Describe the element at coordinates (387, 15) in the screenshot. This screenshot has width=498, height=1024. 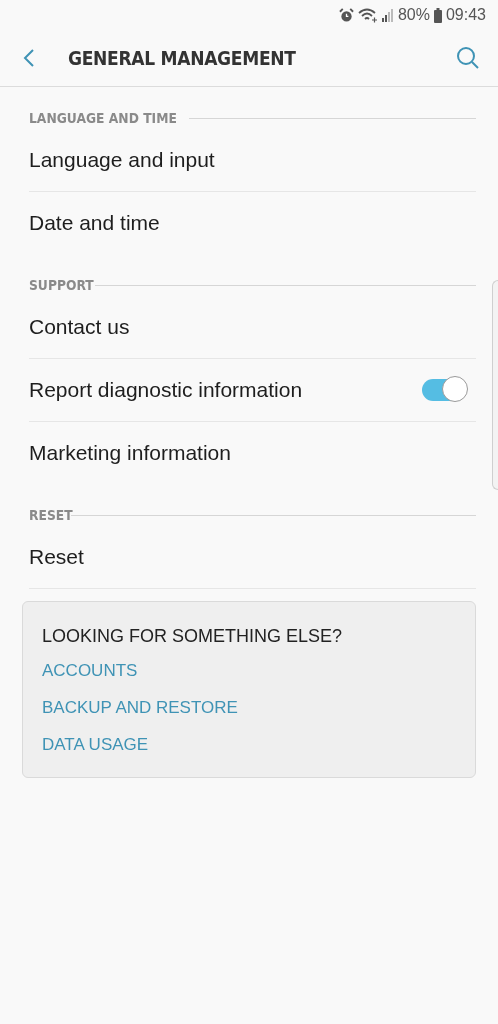
I see `signal-icon` at that location.